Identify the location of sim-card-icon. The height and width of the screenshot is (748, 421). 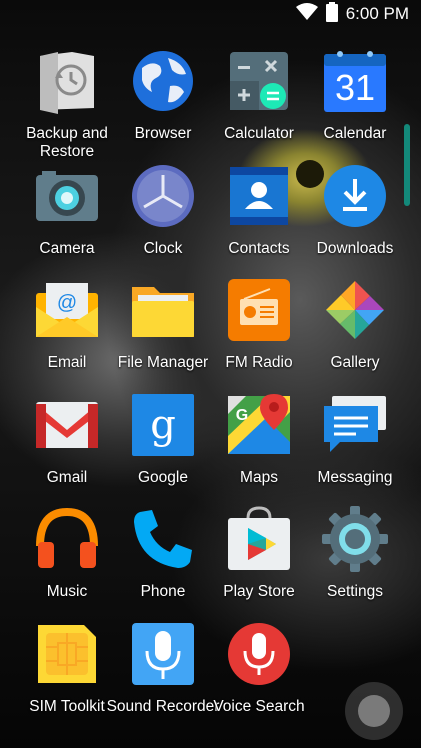
(67, 654).